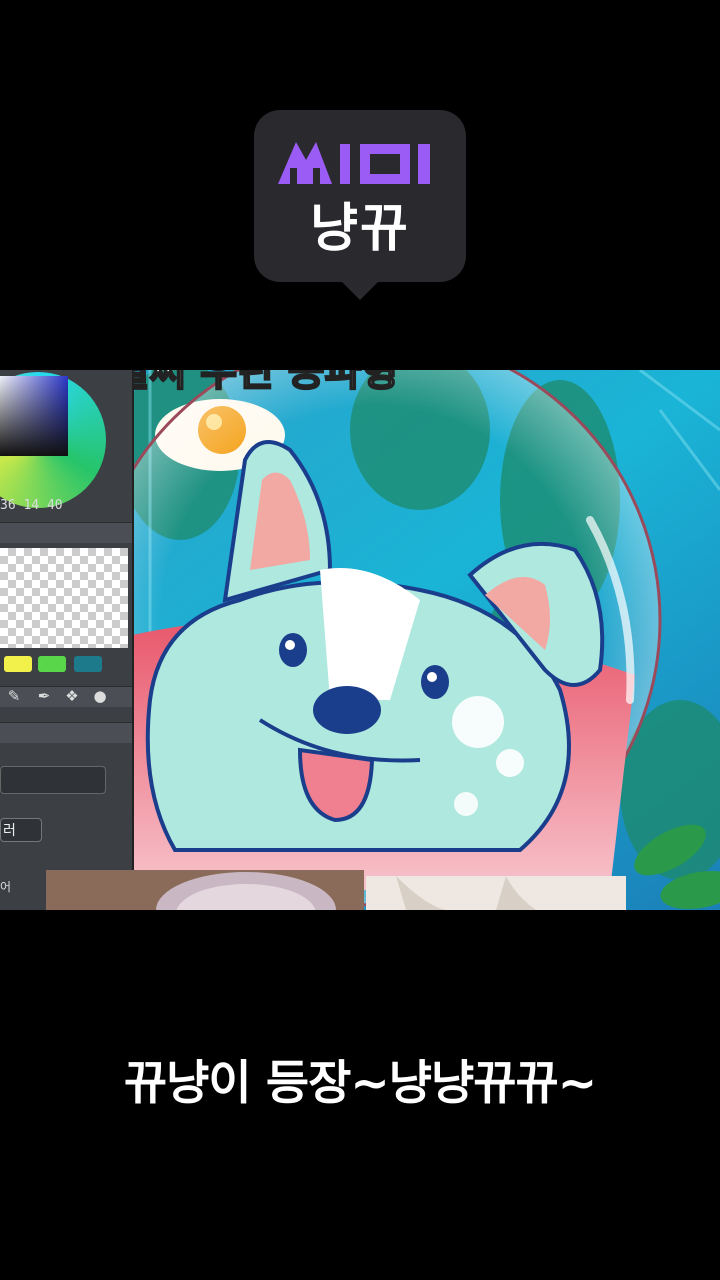  I want to click on paint-tool-panel: 36 14 40 ✎ ✒ ❖ ● 러 어, so click(67, 640).